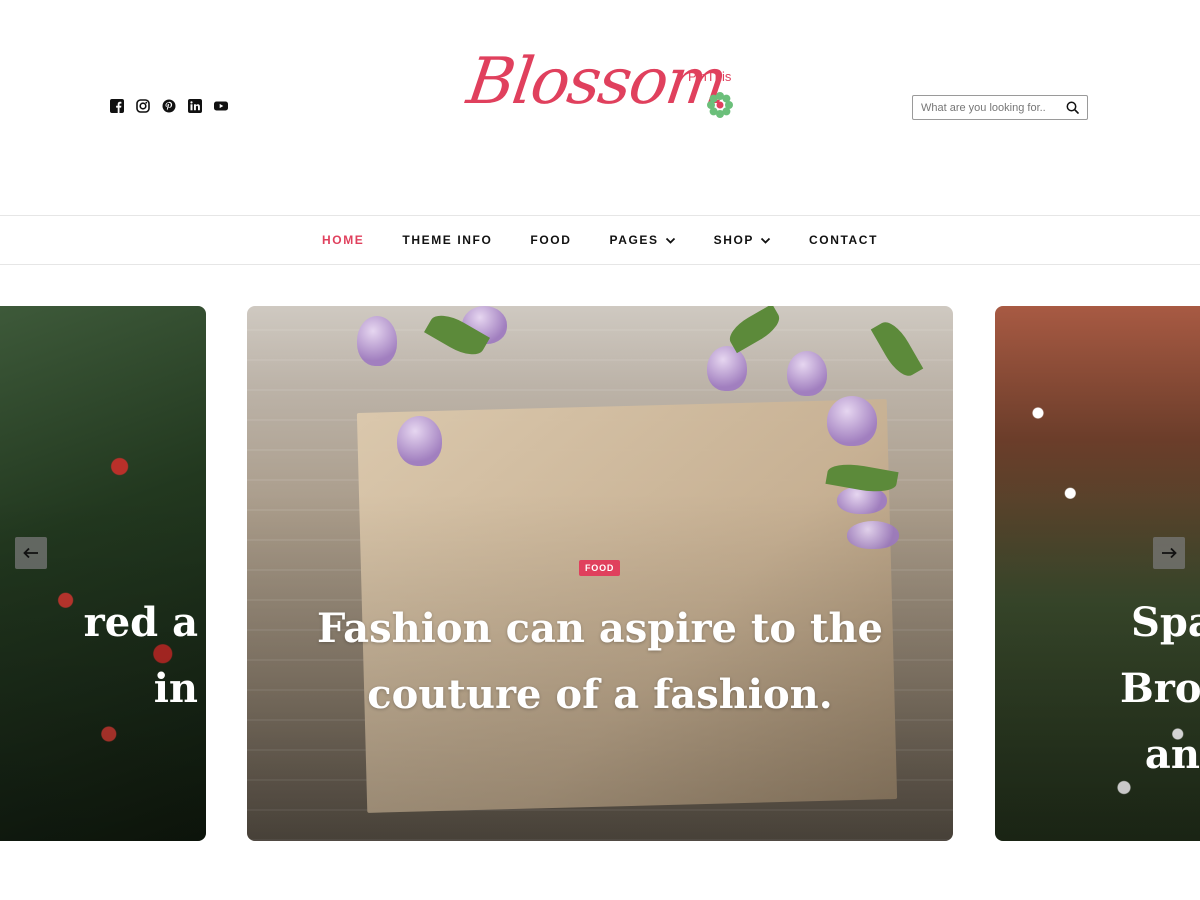  I want to click on nav-item-label: HOME, so click(343, 240).